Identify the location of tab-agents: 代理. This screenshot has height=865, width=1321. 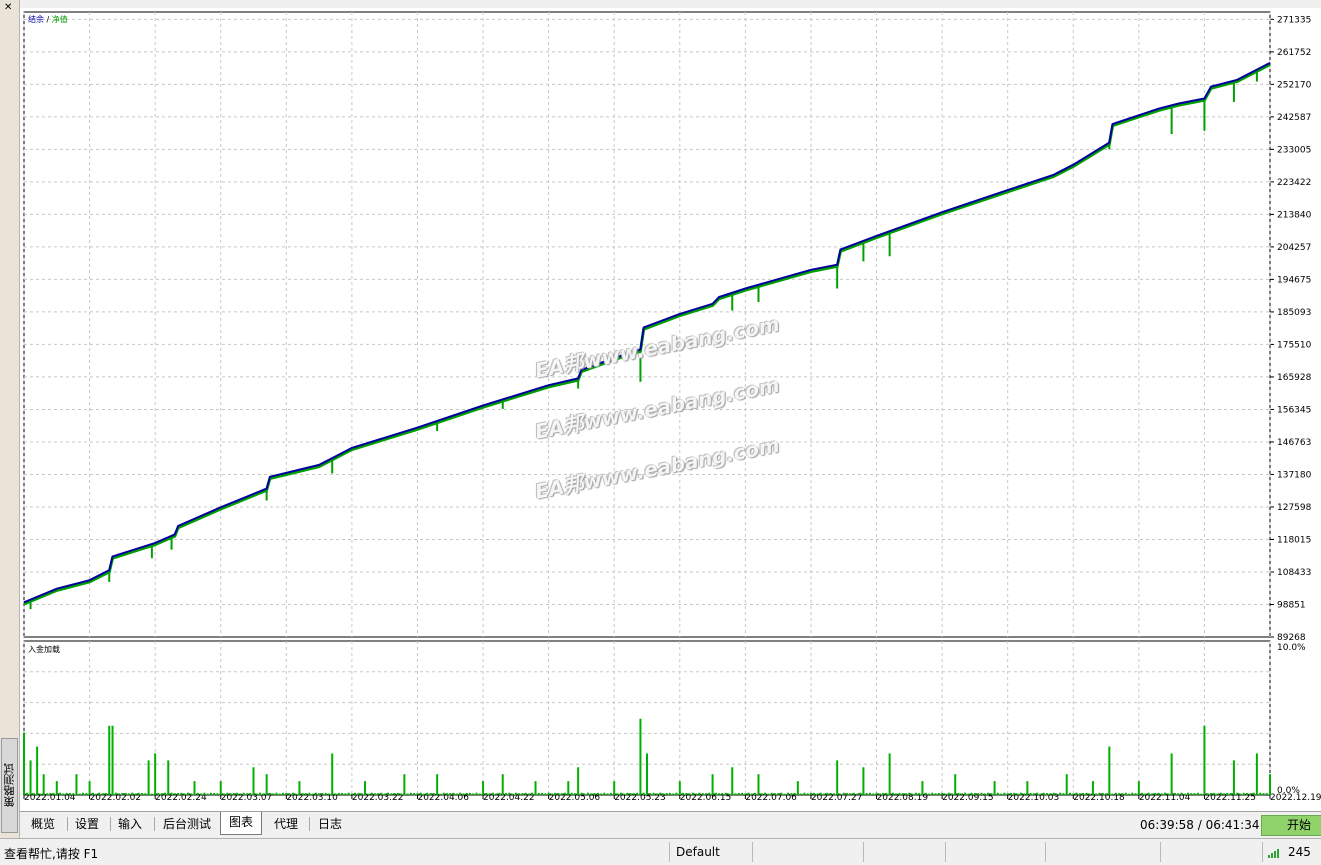
(286, 824).